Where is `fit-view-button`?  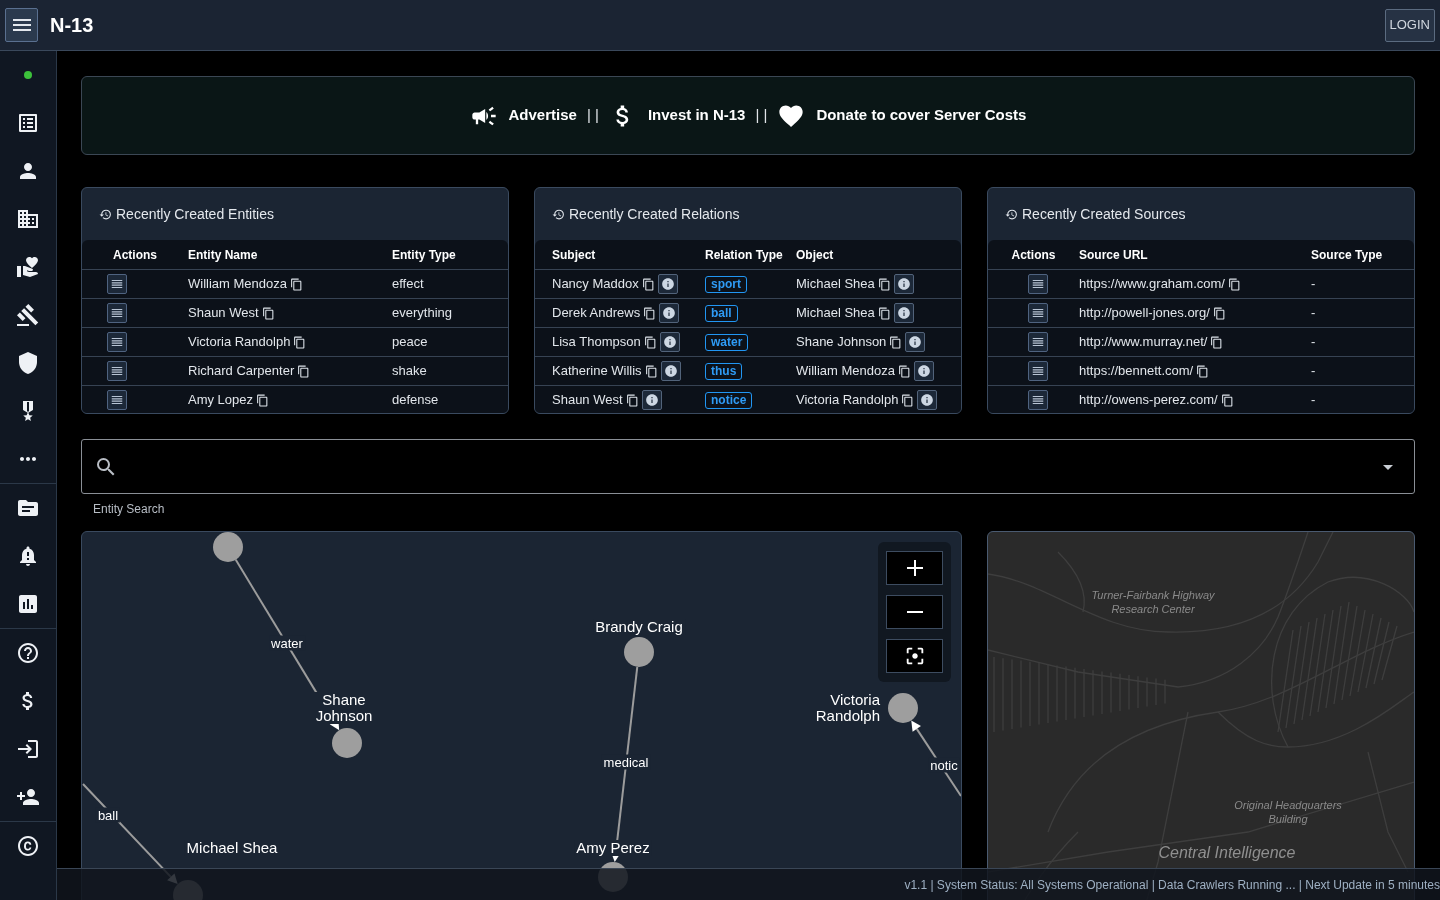 fit-view-button is located at coordinates (914, 656).